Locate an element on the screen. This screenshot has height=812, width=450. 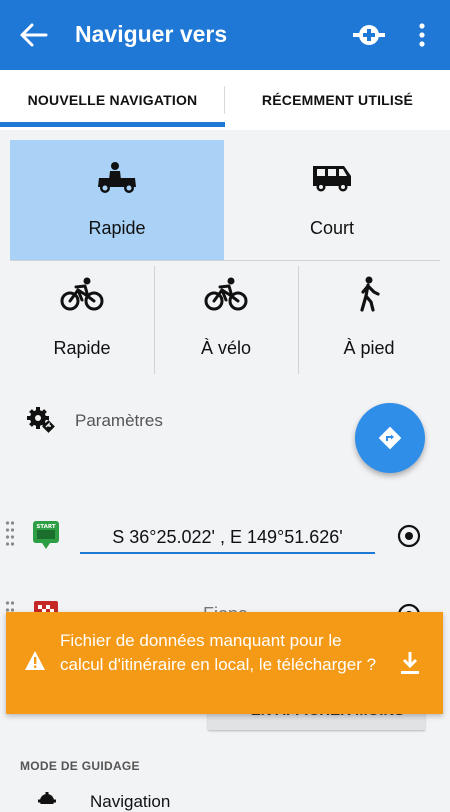
mode-car-short-label: Court is located at coordinates (331, 228).